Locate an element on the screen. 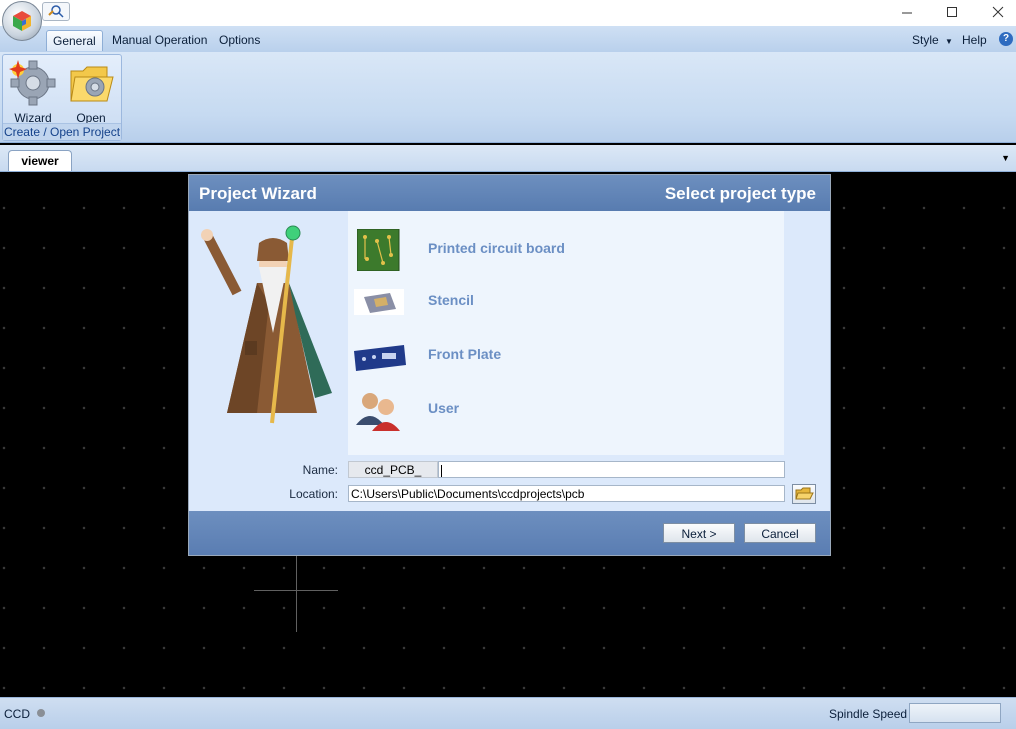  project-type-front-plate: Front Plate is located at coordinates (566, 356).